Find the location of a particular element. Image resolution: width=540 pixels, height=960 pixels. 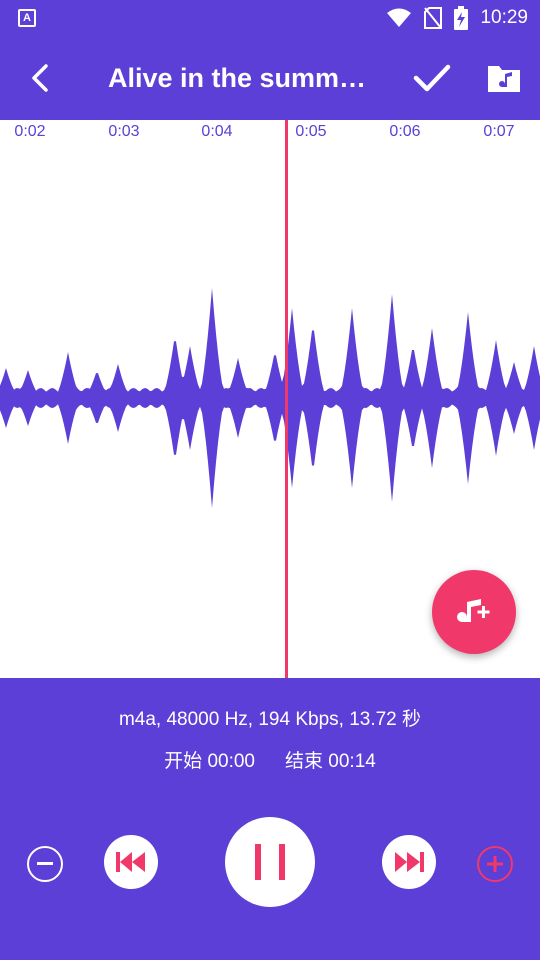

minus-icon is located at coordinates (45, 863).